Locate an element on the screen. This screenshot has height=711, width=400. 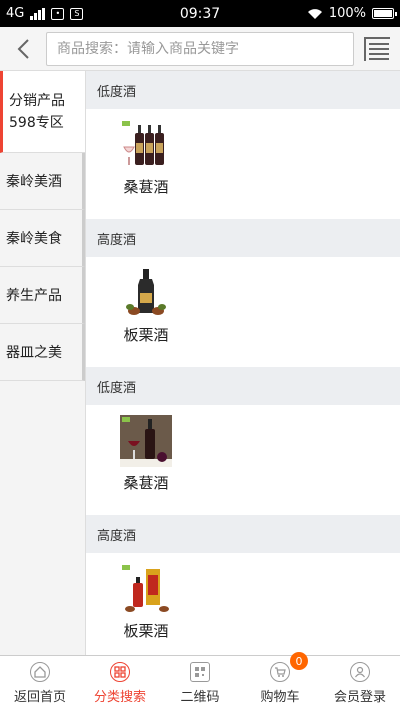
tab-label: 会员登录 is located at coordinates (359, 697).